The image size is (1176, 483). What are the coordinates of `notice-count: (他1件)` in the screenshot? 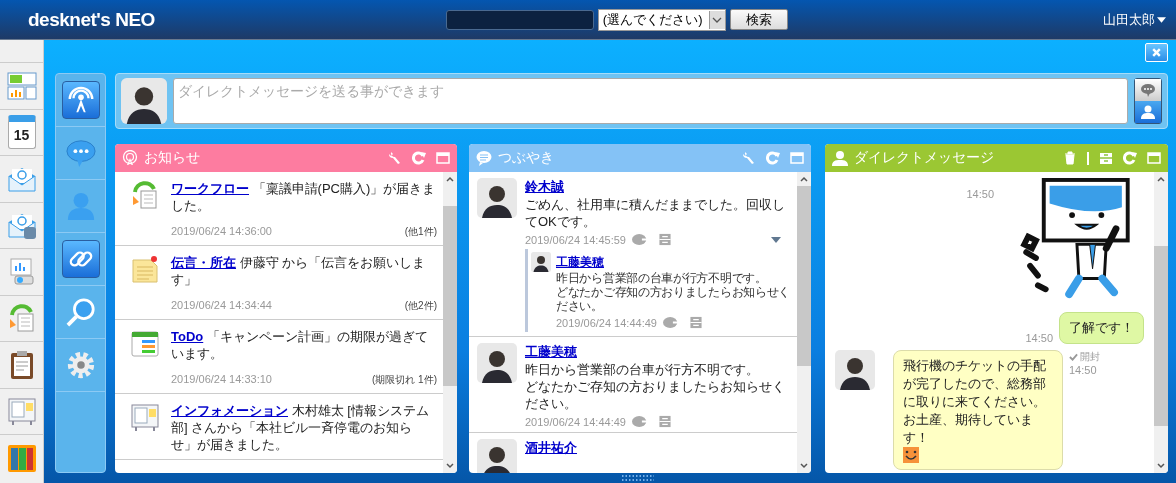 It's located at (420, 232).